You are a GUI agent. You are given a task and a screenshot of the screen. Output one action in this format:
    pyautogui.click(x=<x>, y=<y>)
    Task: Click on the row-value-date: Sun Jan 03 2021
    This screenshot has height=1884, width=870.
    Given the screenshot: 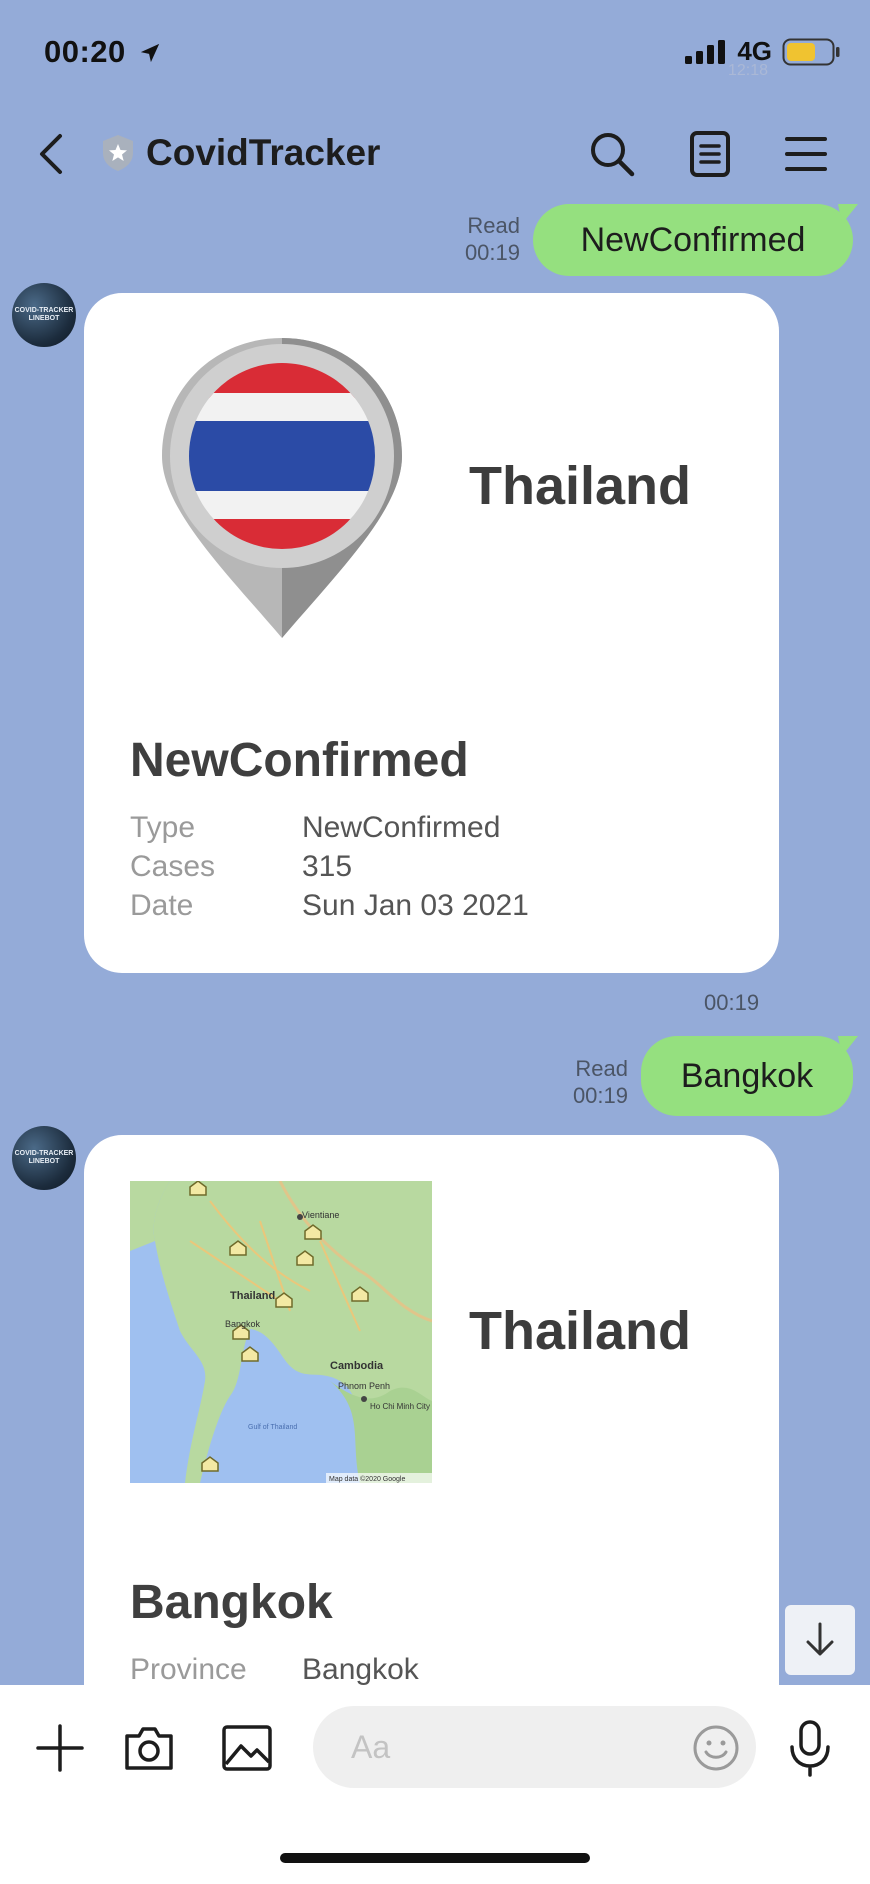 What is the action you would take?
    pyautogui.click(x=415, y=905)
    